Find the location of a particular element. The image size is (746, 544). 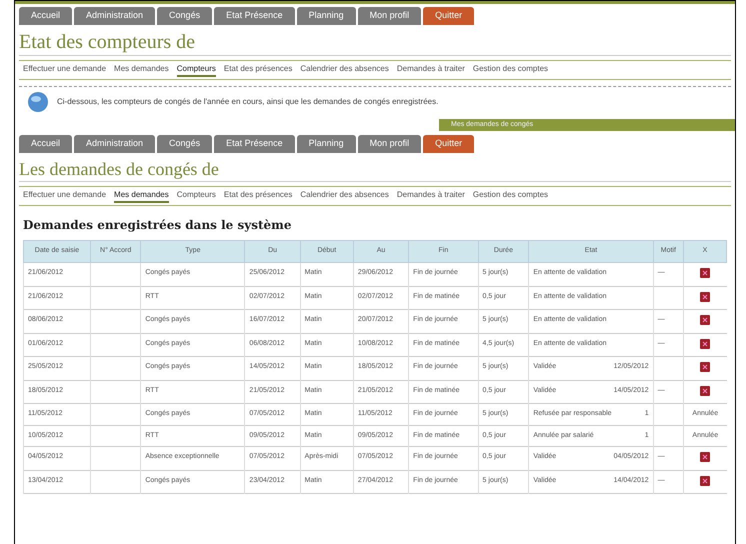

section-heading: Demandes enregistrées dans le système is located at coordinates (157, 225).